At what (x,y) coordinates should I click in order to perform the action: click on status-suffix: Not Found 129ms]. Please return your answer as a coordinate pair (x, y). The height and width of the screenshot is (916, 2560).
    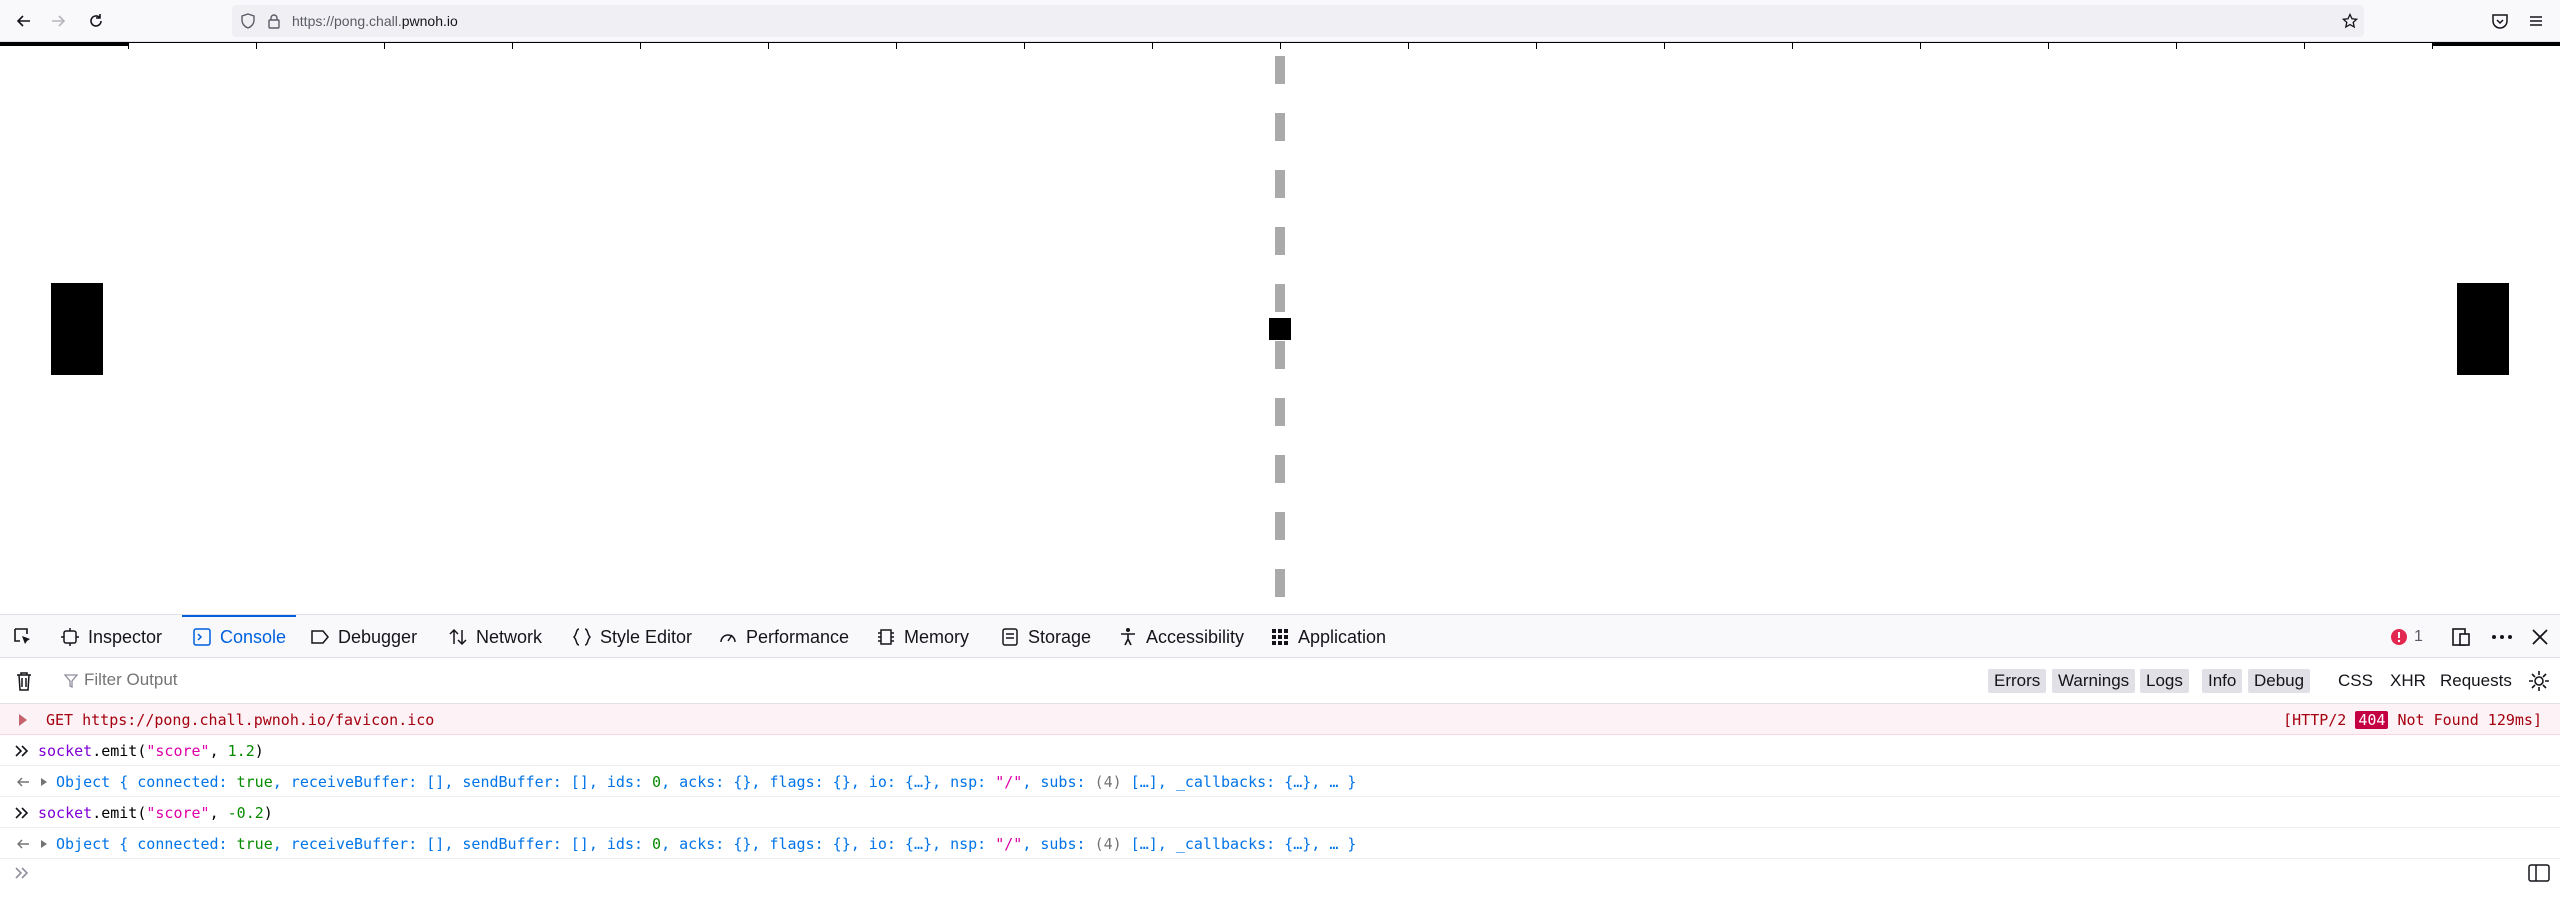
    Looking at the image, I should click on (2470, 720).